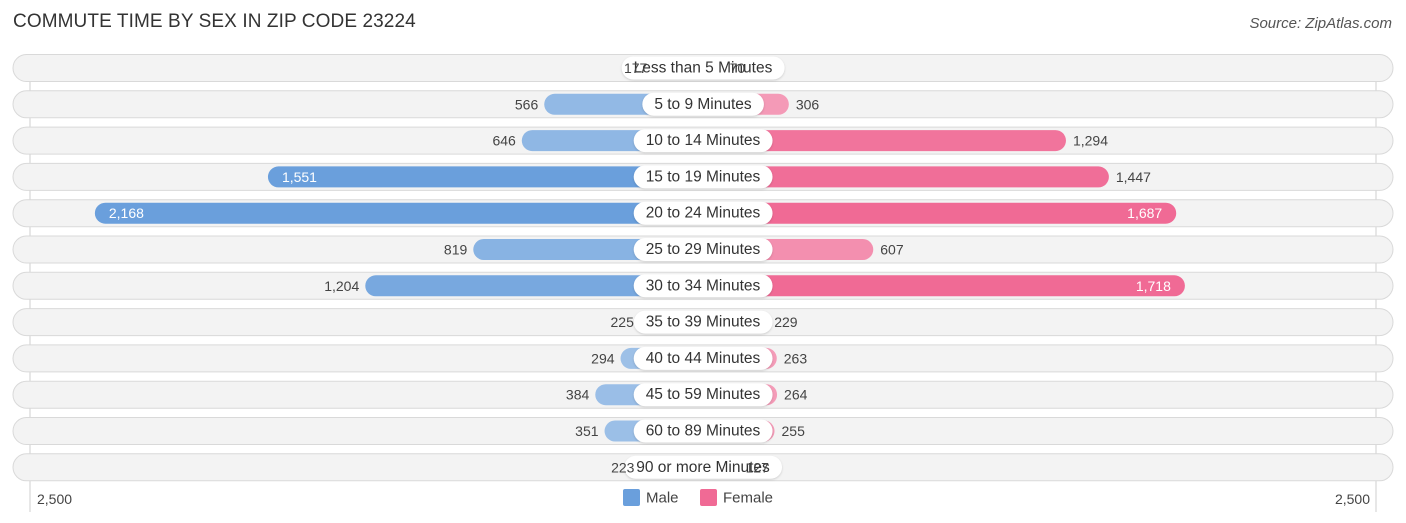 This screenshot has height=523, width=1406. I want to click on value-label-male: 1,204, so click(341, 286).